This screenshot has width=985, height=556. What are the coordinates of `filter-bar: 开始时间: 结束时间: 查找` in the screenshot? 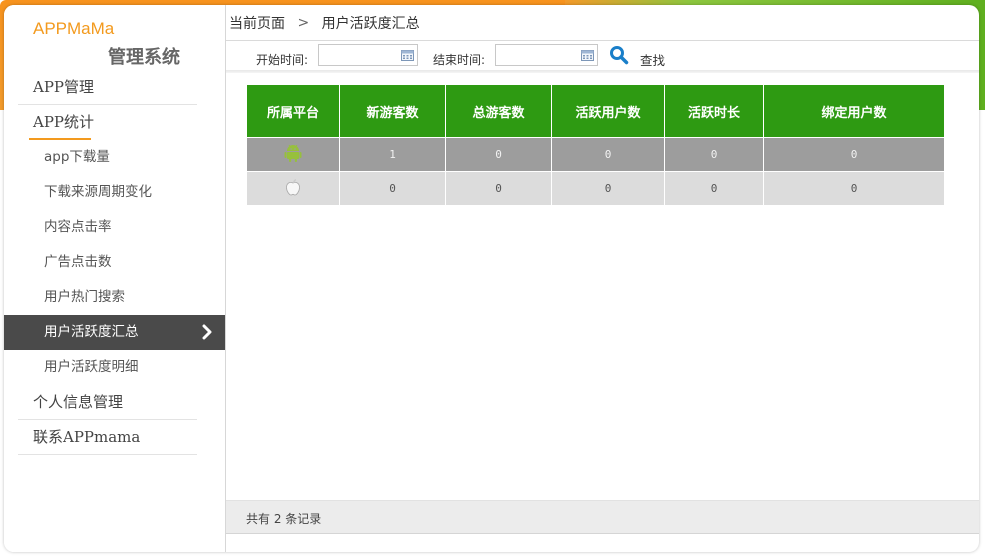 It's located at (602, 56).